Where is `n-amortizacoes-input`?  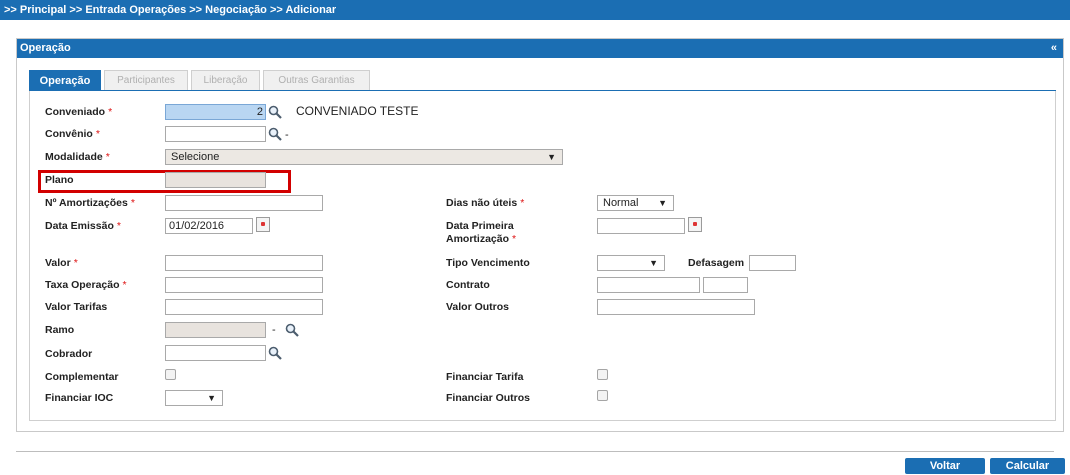 n-amortizacoes-input is located at coordinates (244, 203).